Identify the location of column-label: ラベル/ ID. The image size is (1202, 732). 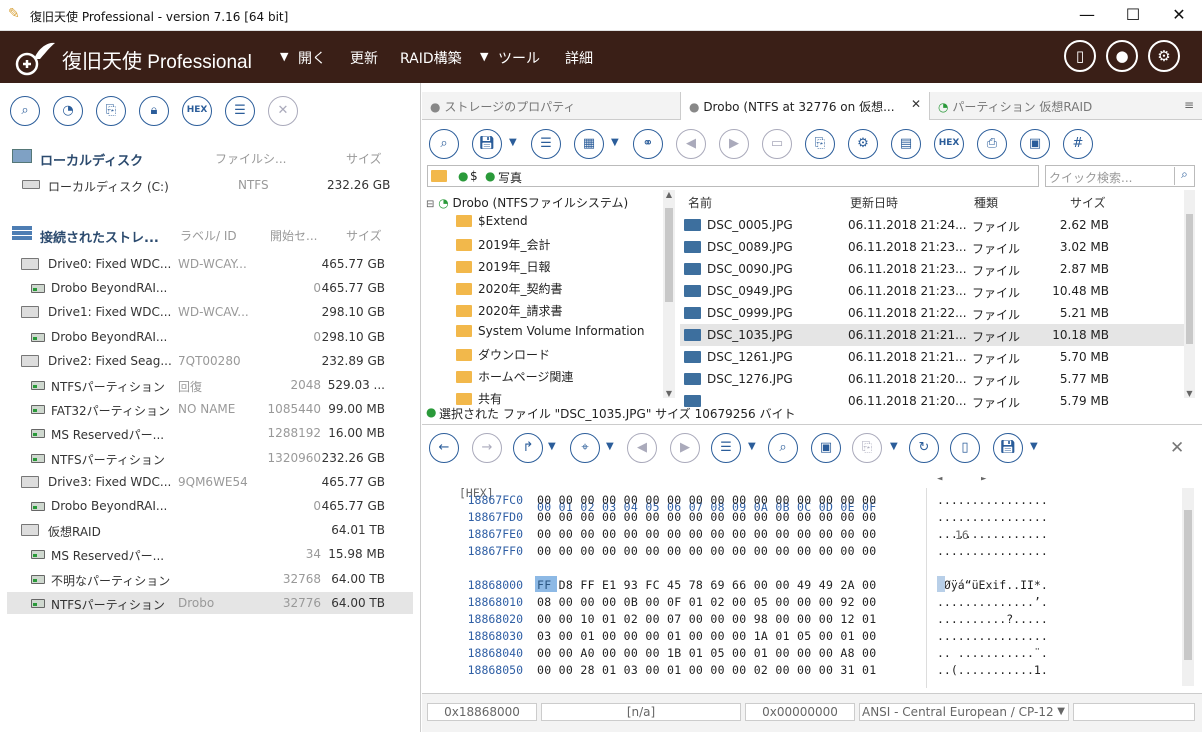
(208, 235).